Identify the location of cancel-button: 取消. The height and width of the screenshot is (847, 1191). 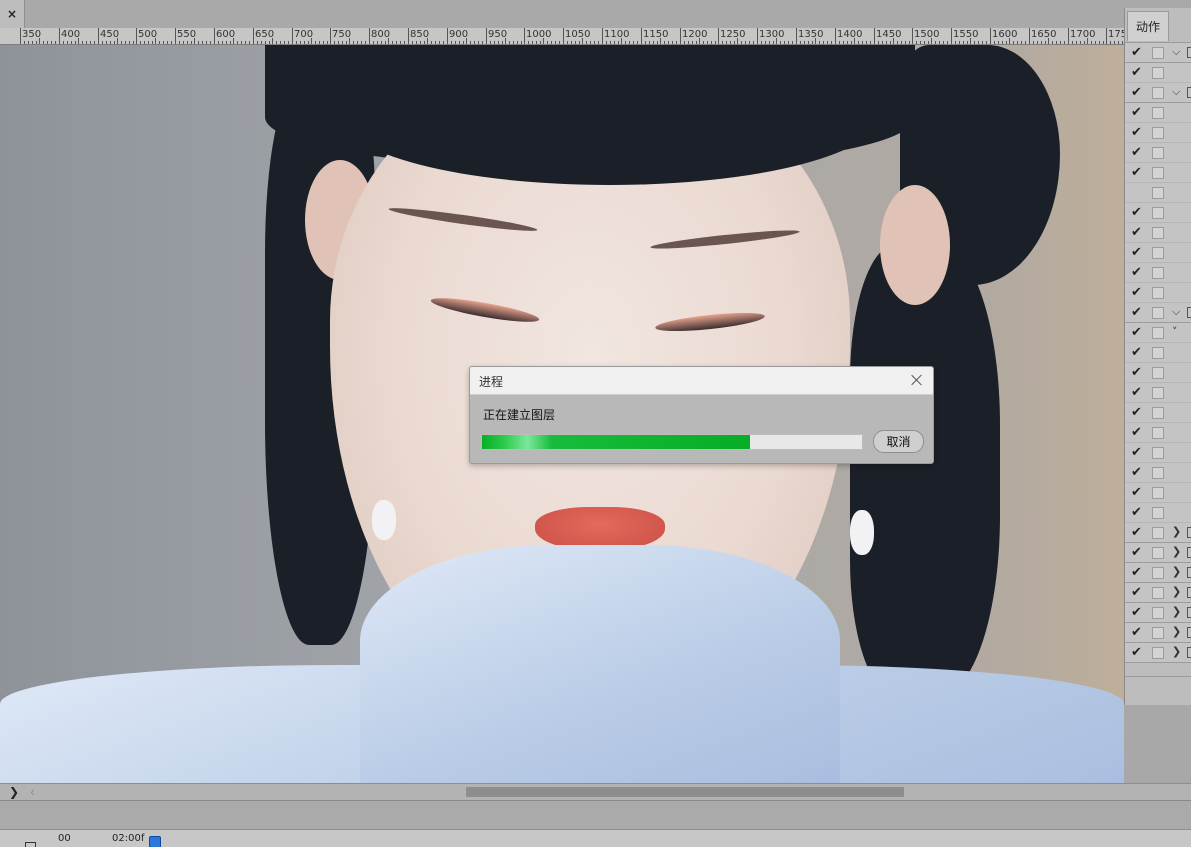
(898, 441).